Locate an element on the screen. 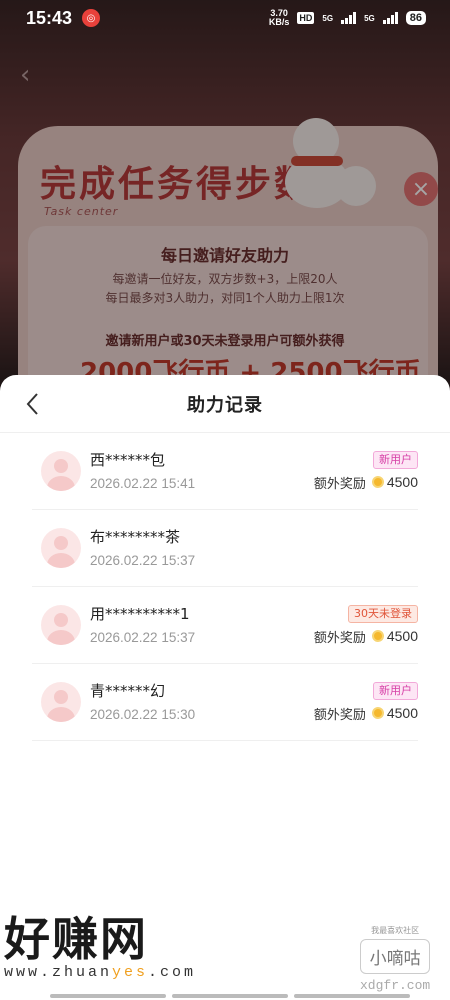 This screenshot has width=450, height=1000. net-speed: 3.70 KB/s is located at coordinates (279, 17).